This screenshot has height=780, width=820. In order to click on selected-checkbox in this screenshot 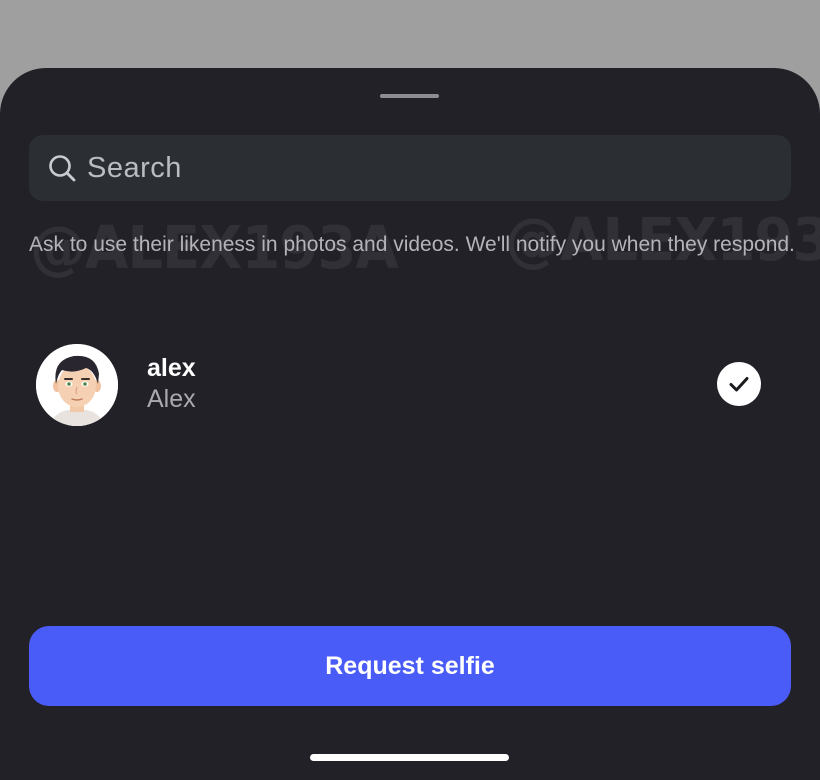, I will do `click(739, 384)`.